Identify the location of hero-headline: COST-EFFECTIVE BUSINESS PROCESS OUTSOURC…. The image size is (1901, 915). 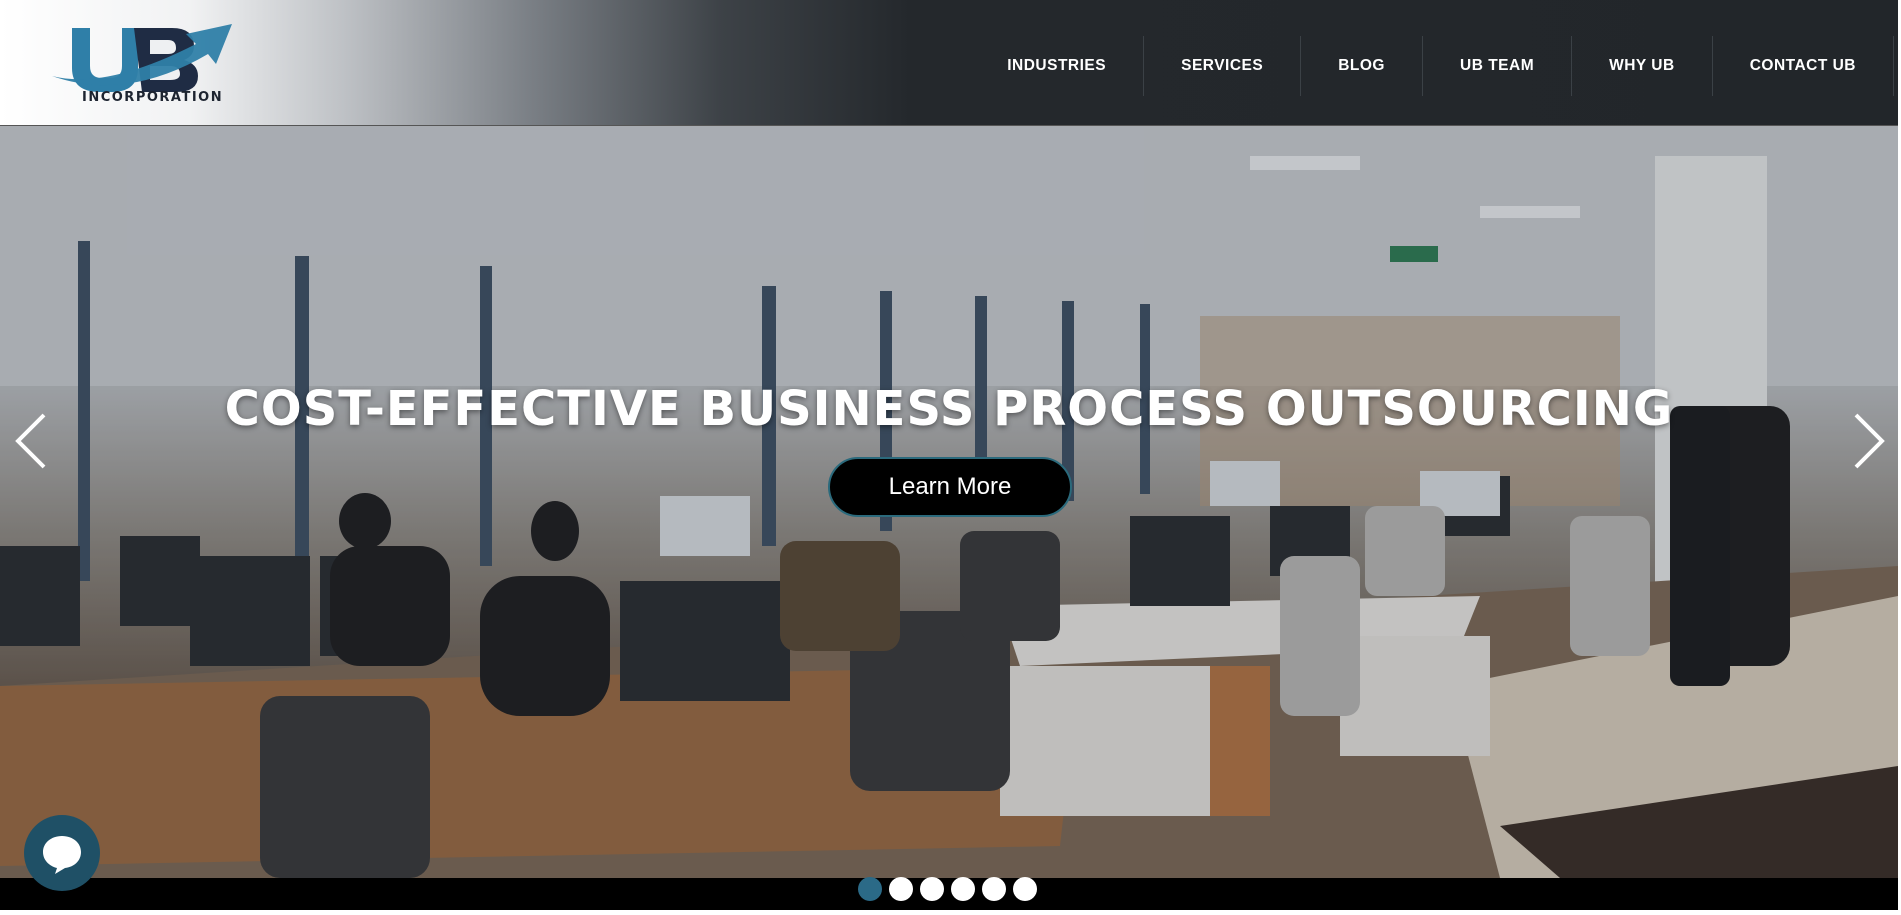
(949, 409).